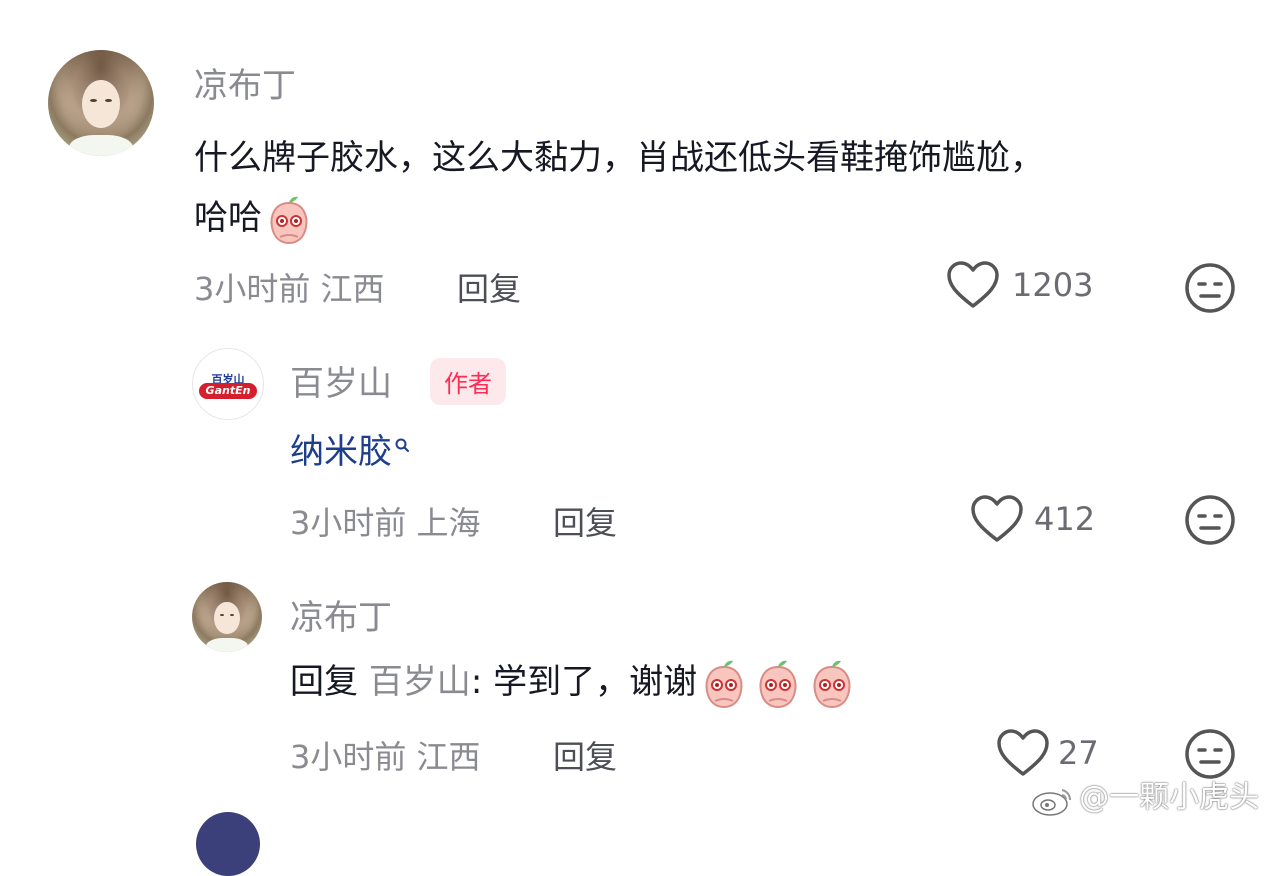 The height and width of the screenshot is (876, 1284). I want to click on search-icon, so click(402, 444).